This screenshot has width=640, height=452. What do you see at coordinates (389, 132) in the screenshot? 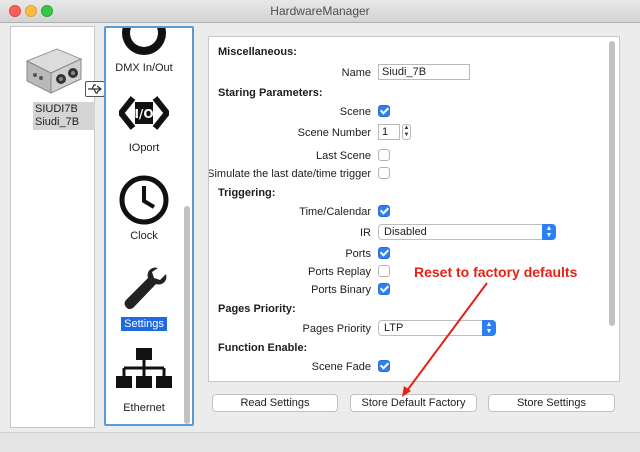
I see `scene-number-field: 1` at bounding box center [389, 132].